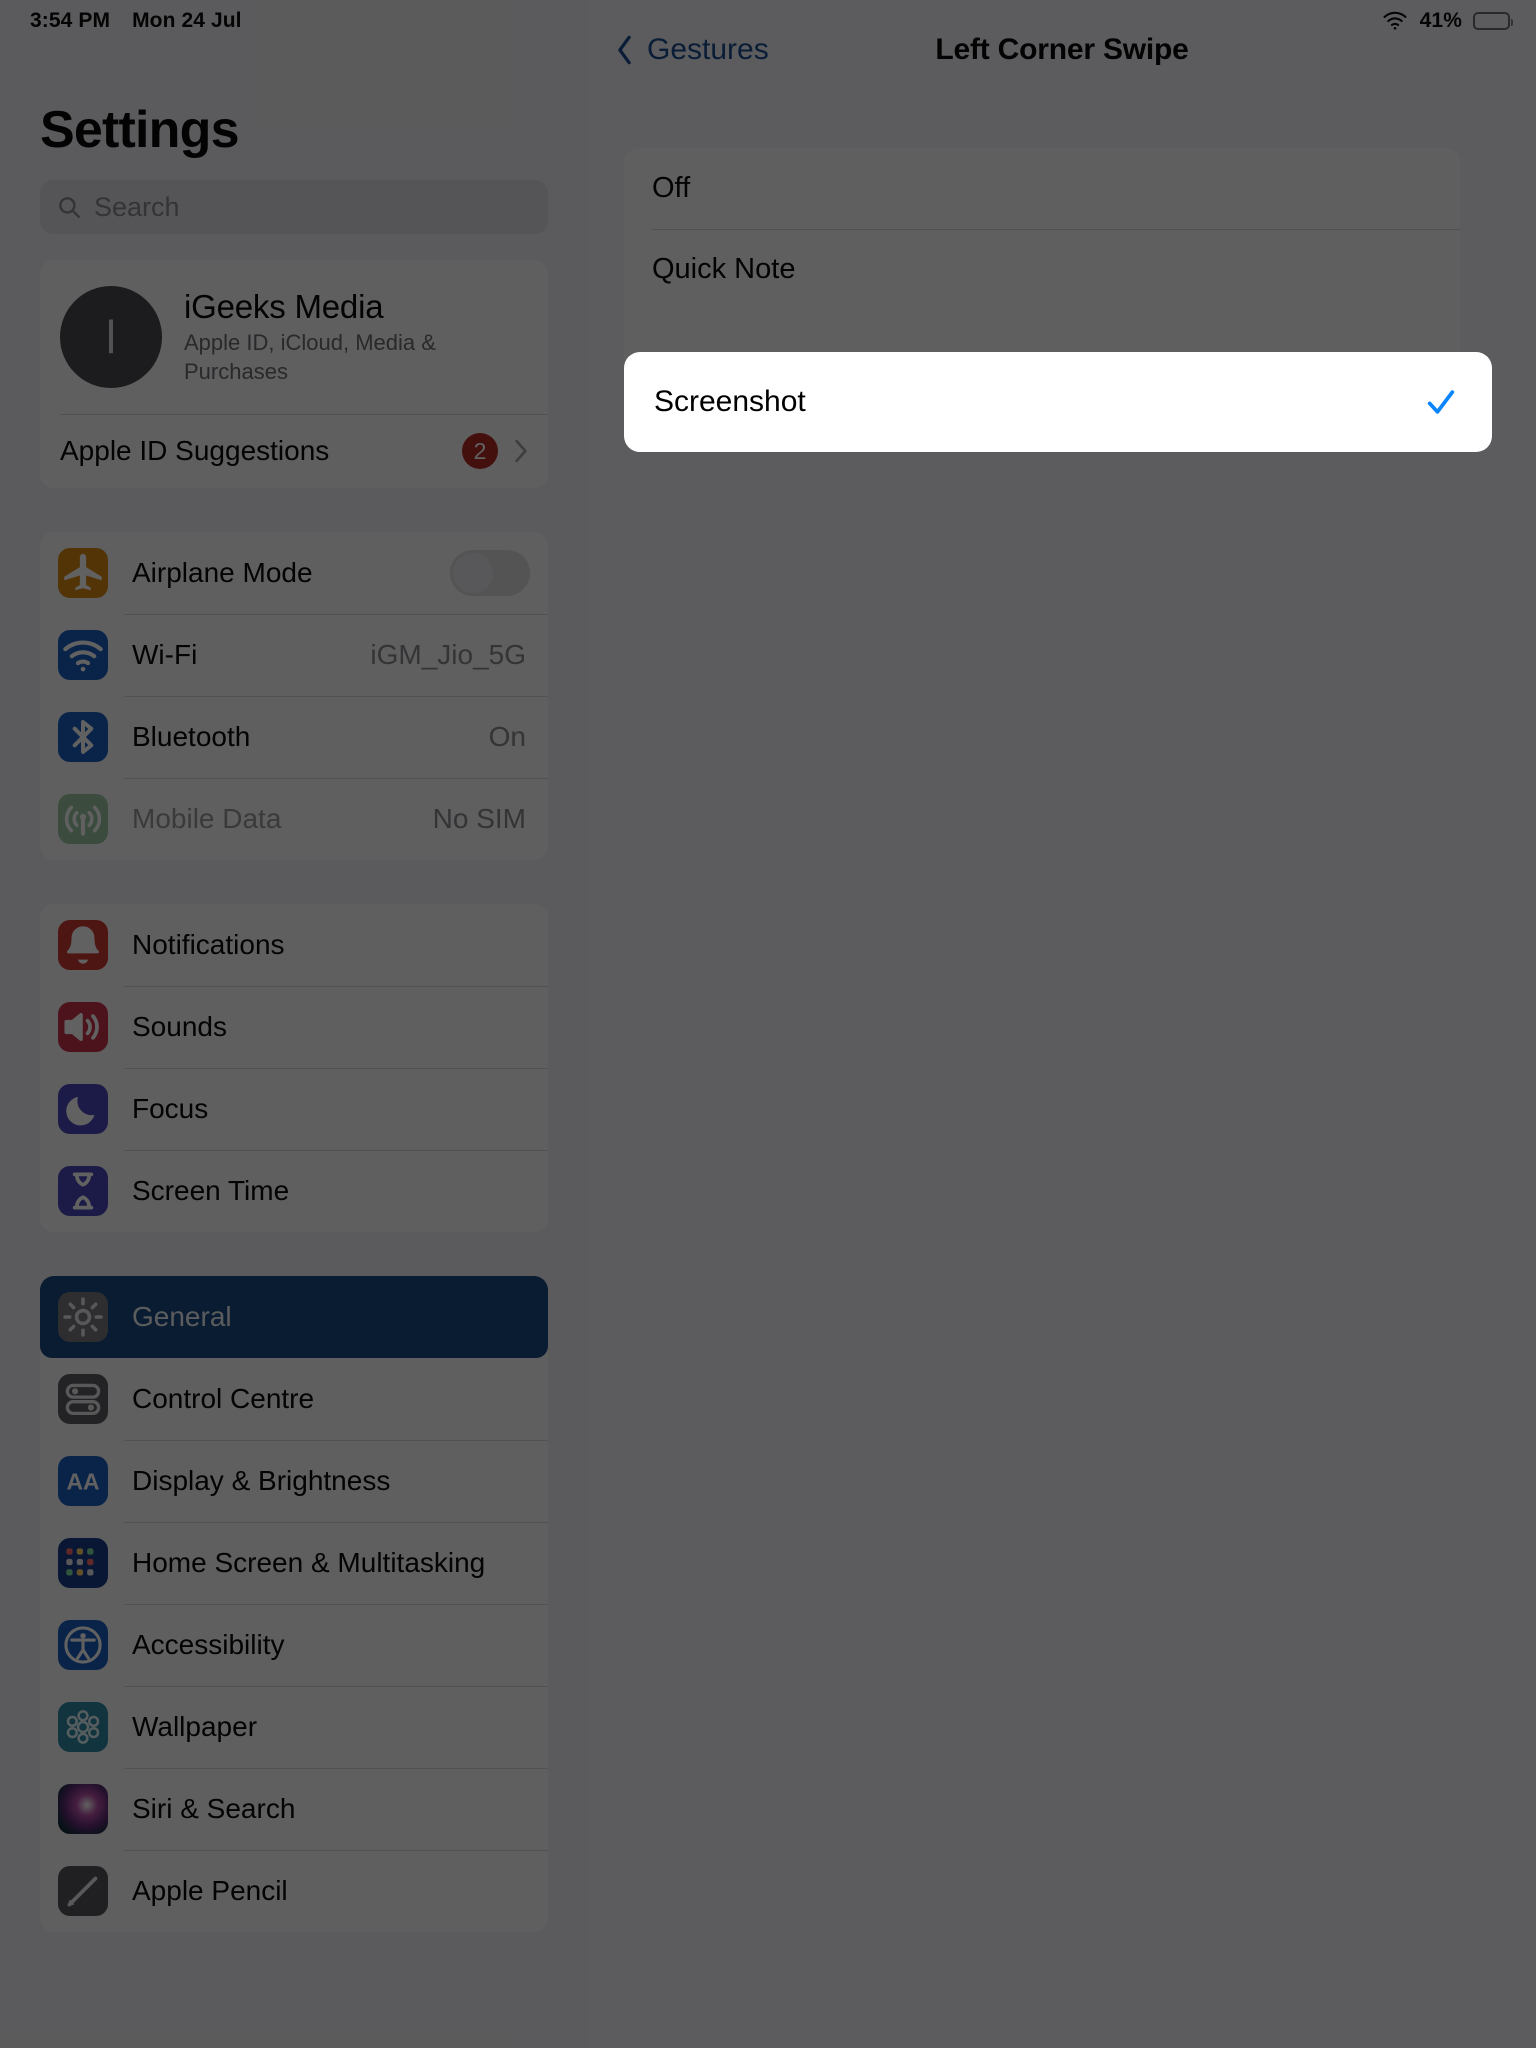 The height and width of the screenshot is (2048, 1536). Describe the element at coordinates (1440, 20) in the screenshot. I see `battery-percent: 41%` at that location.